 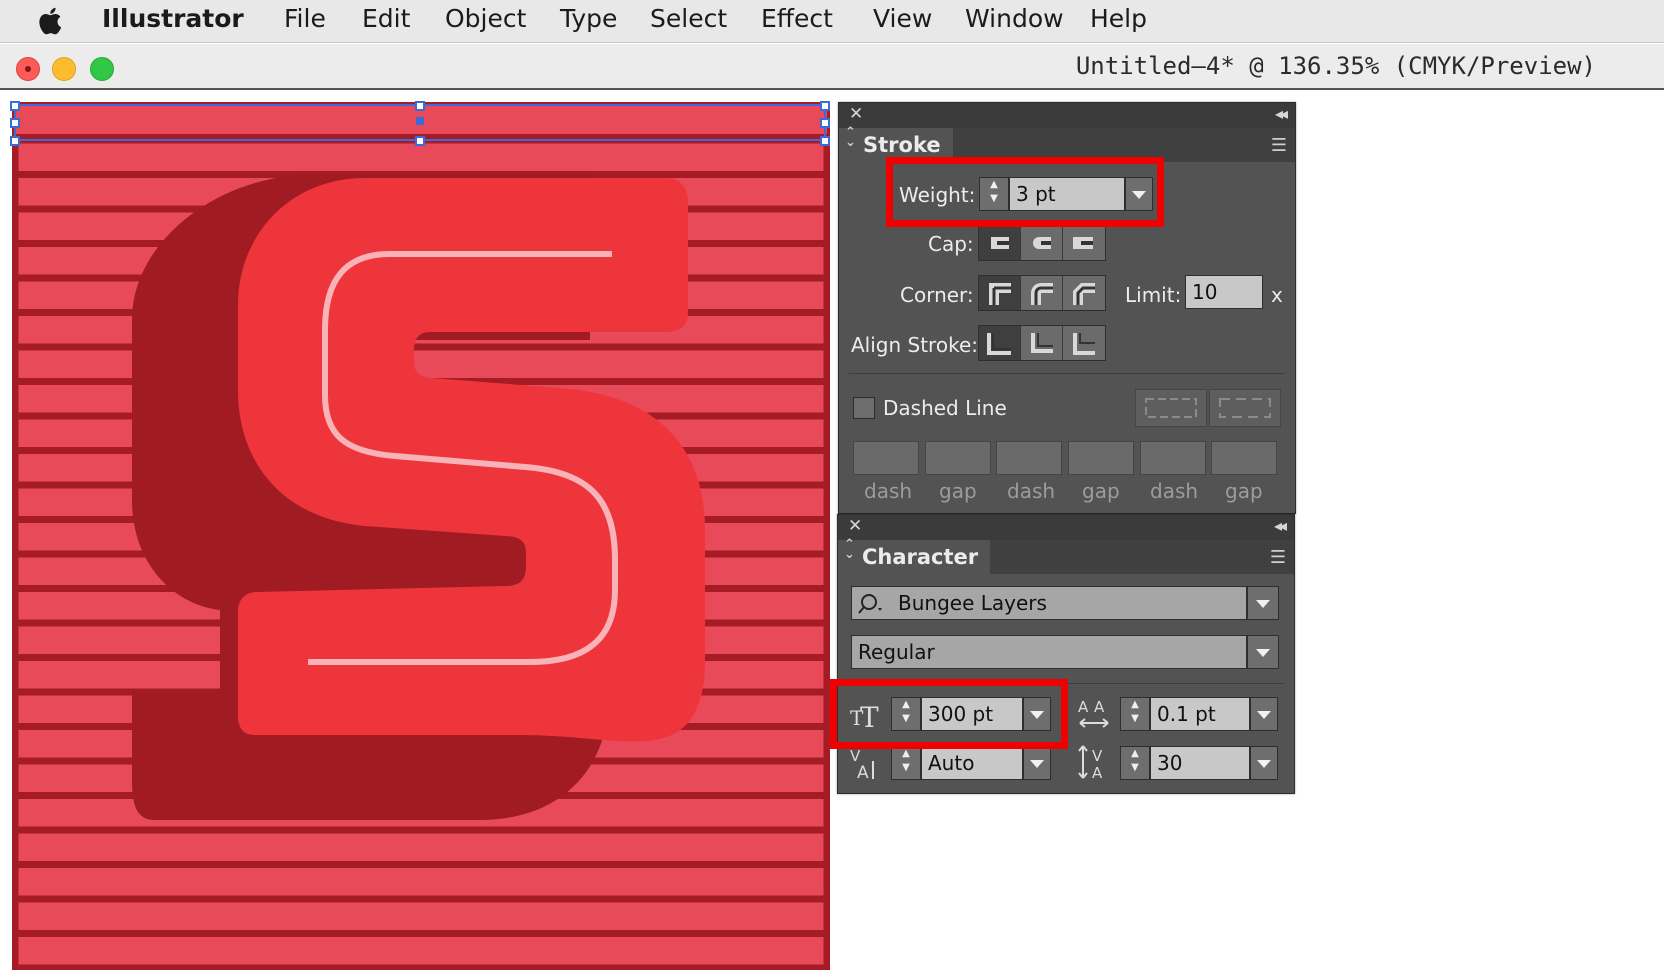 I want to click on character-tab-row: ⌃ ⌄ Character ☰, so click(x=1066, y=555).